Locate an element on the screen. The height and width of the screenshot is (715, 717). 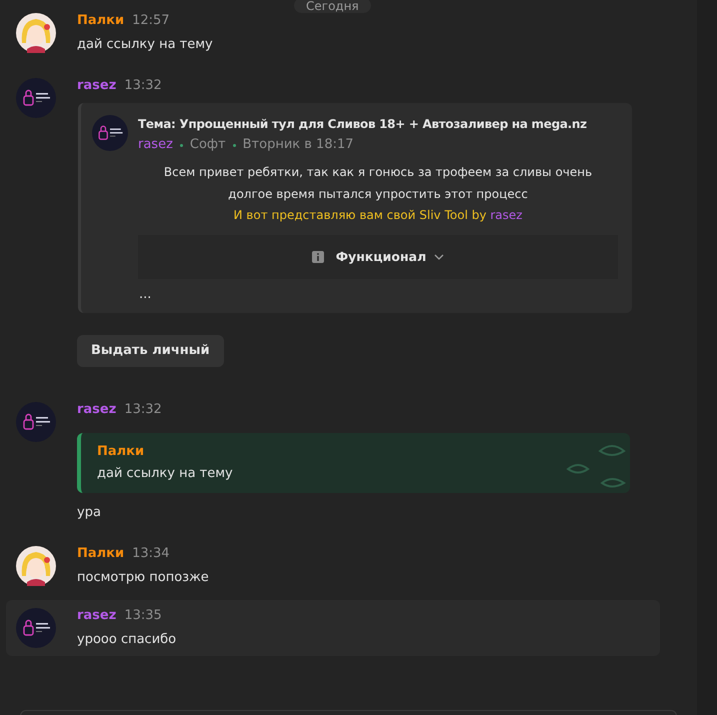
embed-title: Тема: Упрощенный тул для Сливов 18+ + Автозаливер на mega.nz is located at coordinates (362, 124).